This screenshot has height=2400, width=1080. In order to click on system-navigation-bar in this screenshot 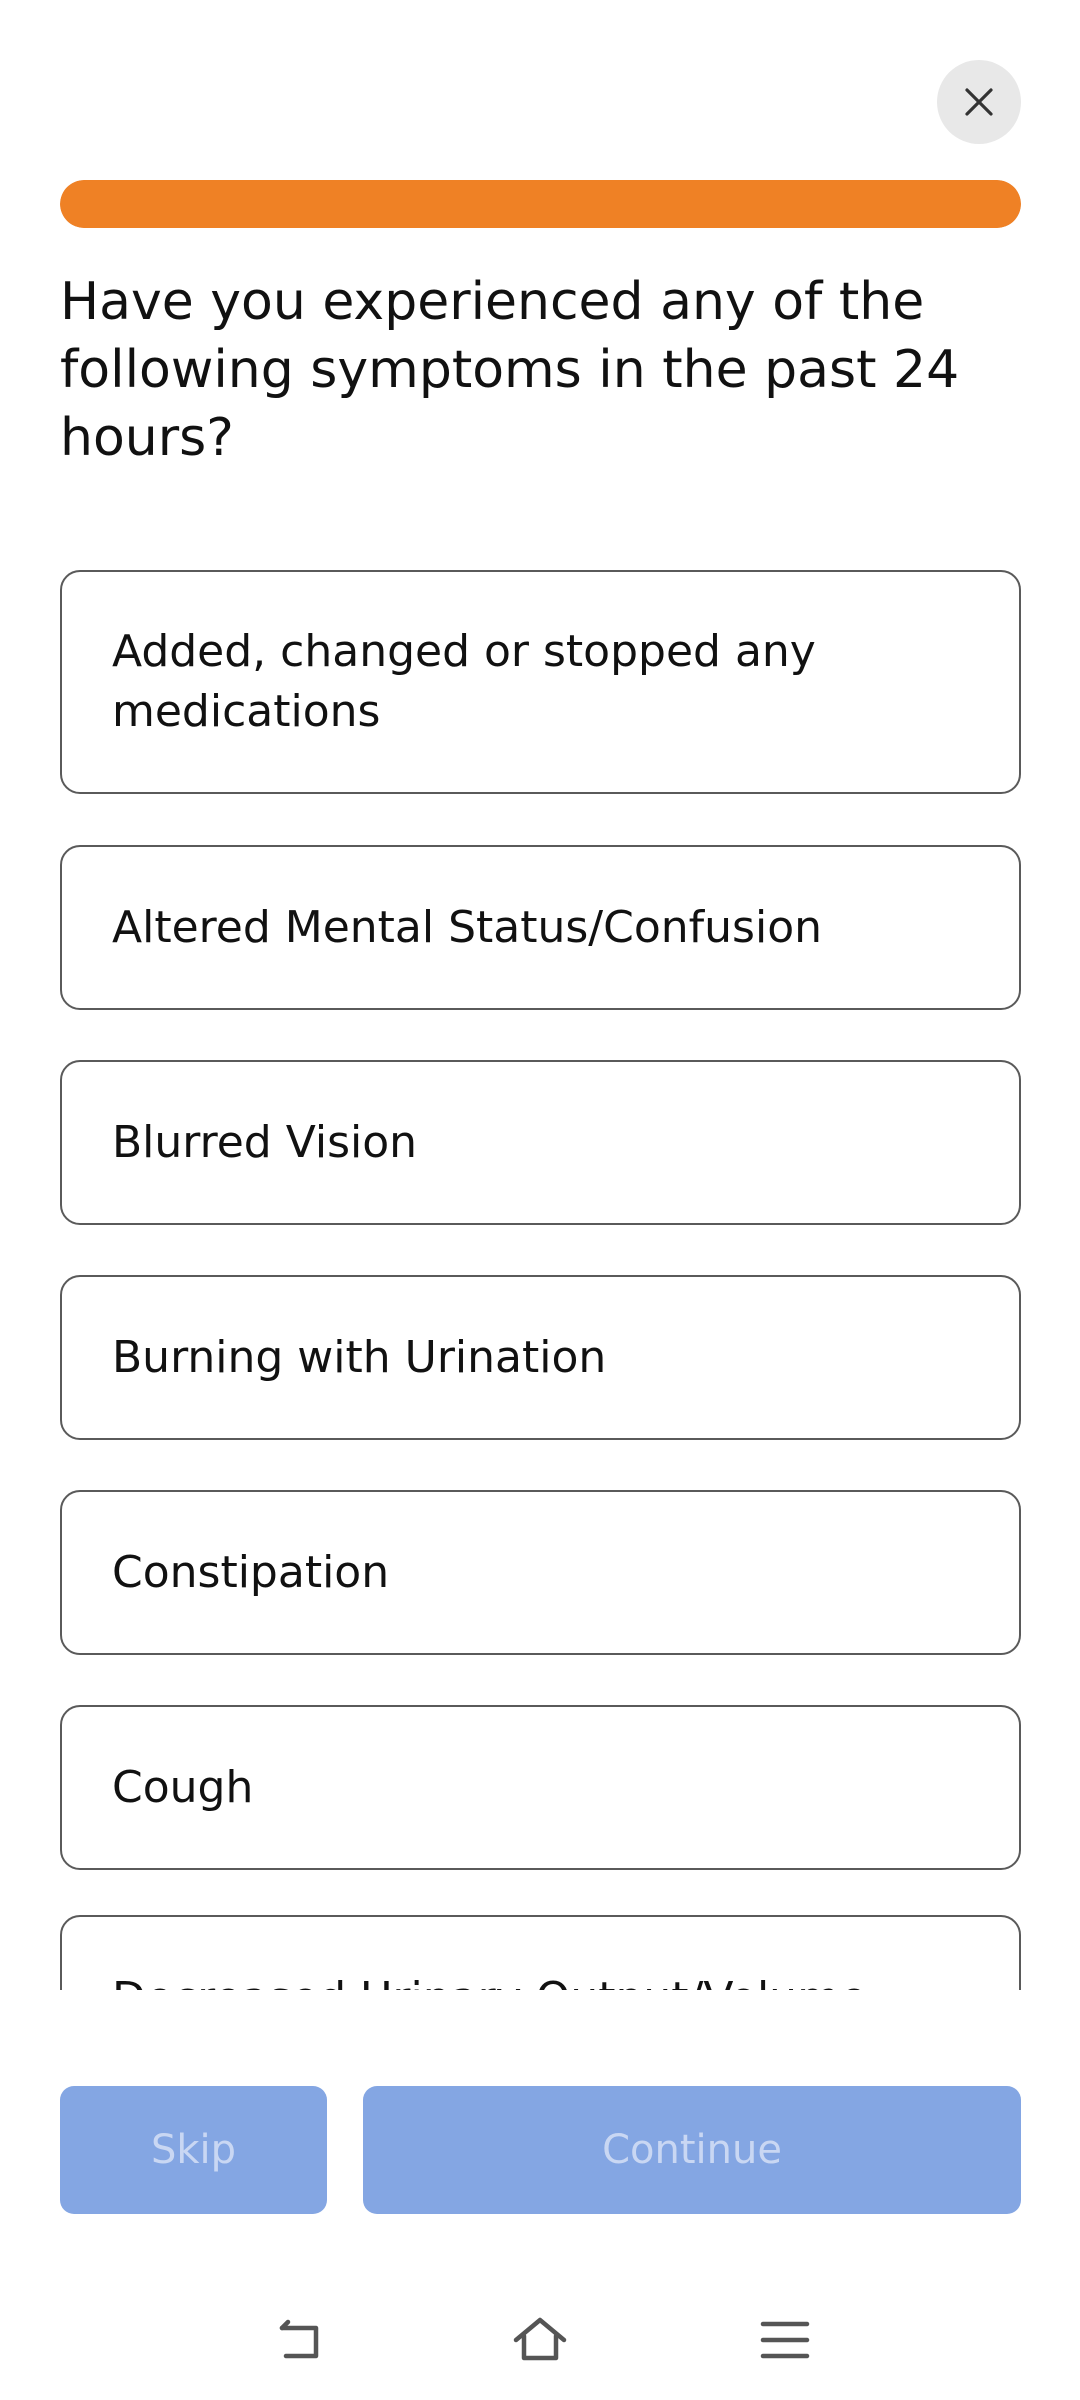, I will do `click(540, 2340)`.